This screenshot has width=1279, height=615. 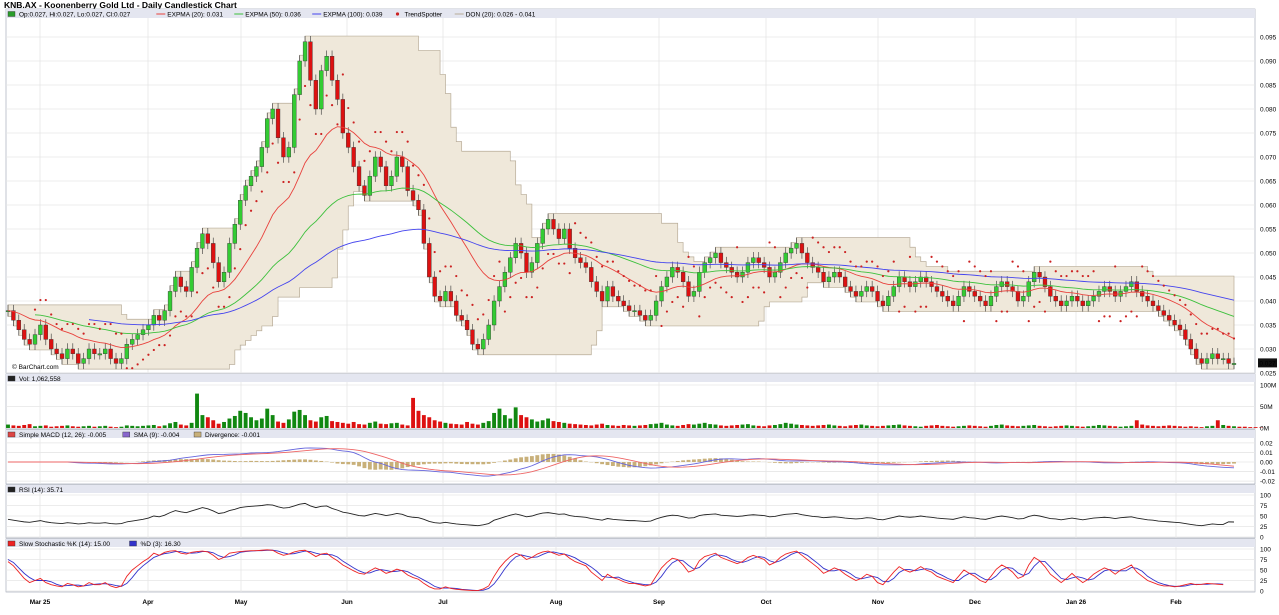 I want to click on price-legend-label: TrendSpotter, so click(x=424, y=15).